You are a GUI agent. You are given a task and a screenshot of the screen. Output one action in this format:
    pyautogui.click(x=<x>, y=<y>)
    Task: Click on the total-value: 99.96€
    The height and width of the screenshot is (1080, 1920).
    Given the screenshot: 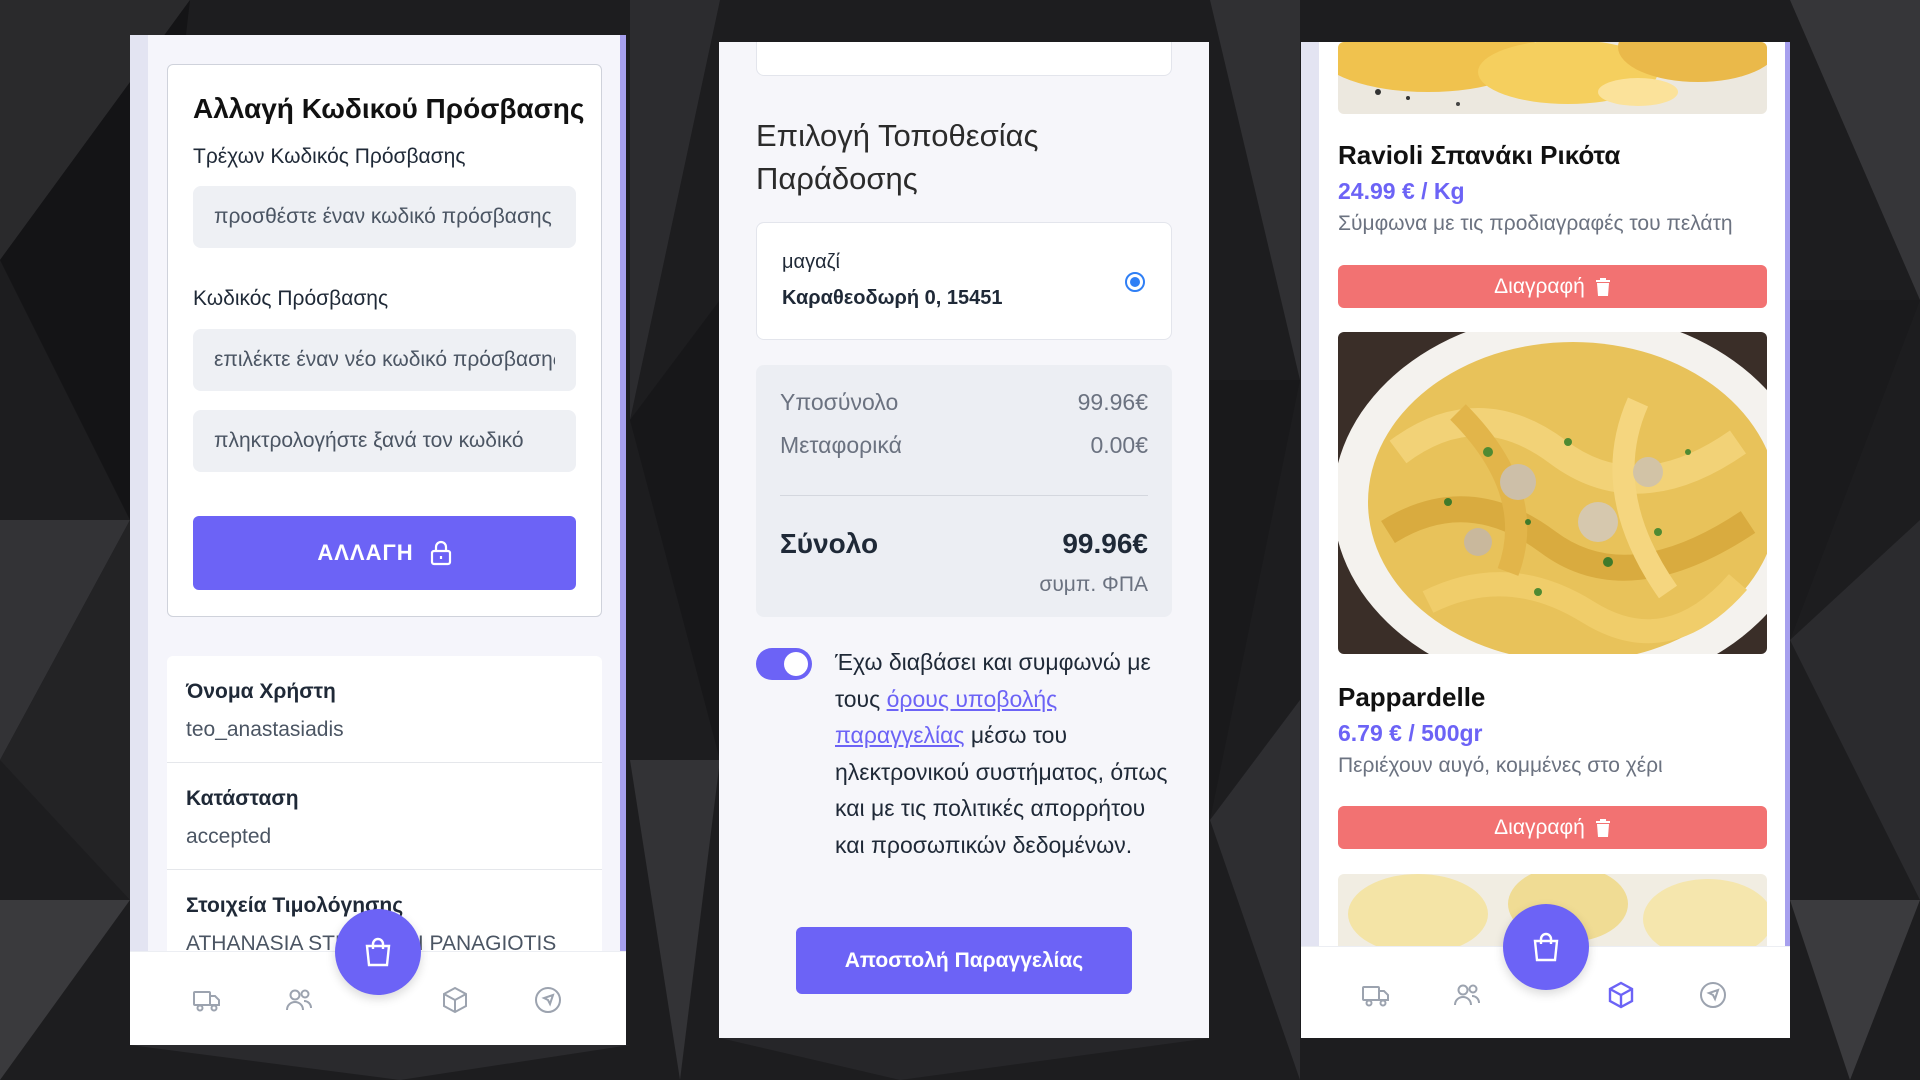 What is the action you would take?
    pyautogui.click(x=1105, y=543)
    